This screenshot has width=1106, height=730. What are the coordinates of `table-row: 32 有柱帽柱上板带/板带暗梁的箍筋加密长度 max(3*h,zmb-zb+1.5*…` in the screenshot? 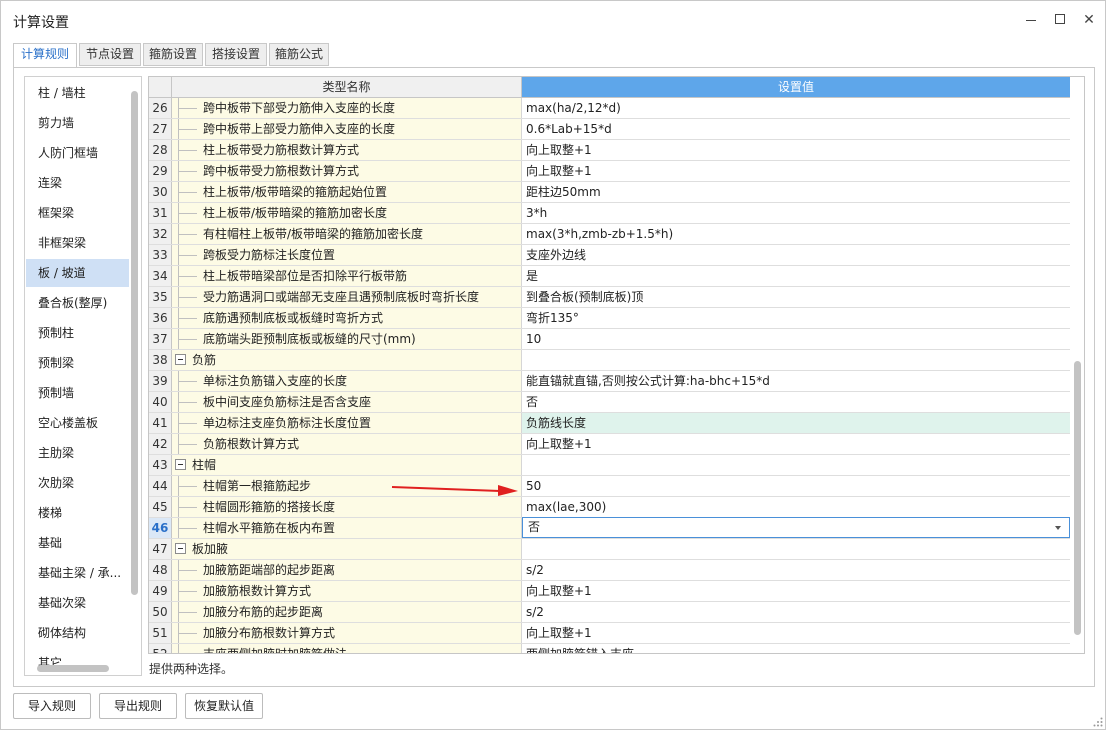 It's located at (609, 234).